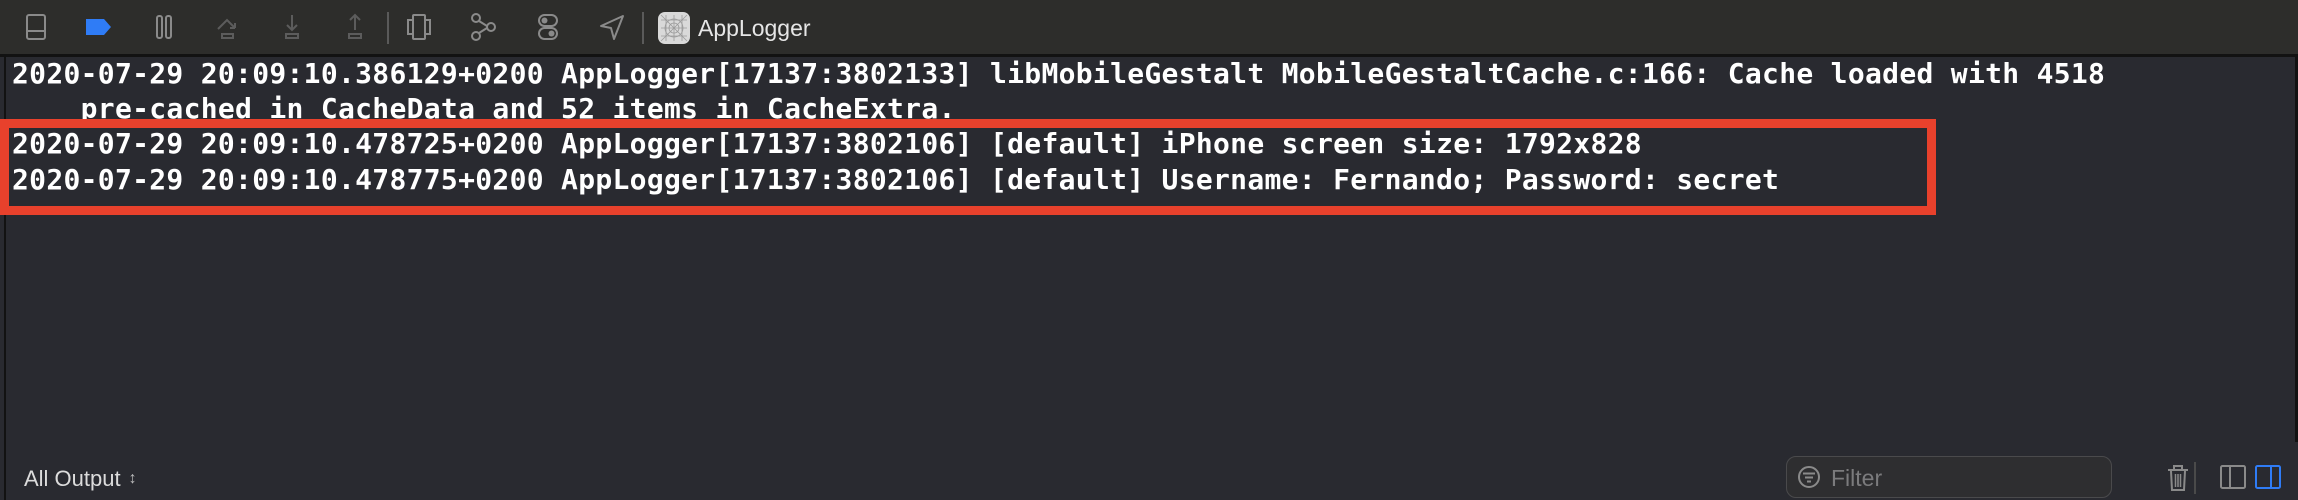 The image size is (2298, 500). What do you see at coordinates (2233, 477) in the screenshot?
I see `show-variables-view-icon` at bounding box center [2233, 477].